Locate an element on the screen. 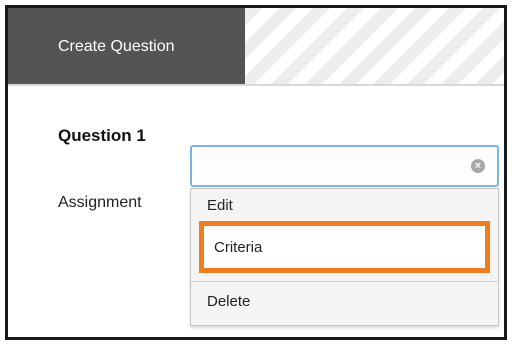  question-title: Question 1 is located at coordinates (102, 135).